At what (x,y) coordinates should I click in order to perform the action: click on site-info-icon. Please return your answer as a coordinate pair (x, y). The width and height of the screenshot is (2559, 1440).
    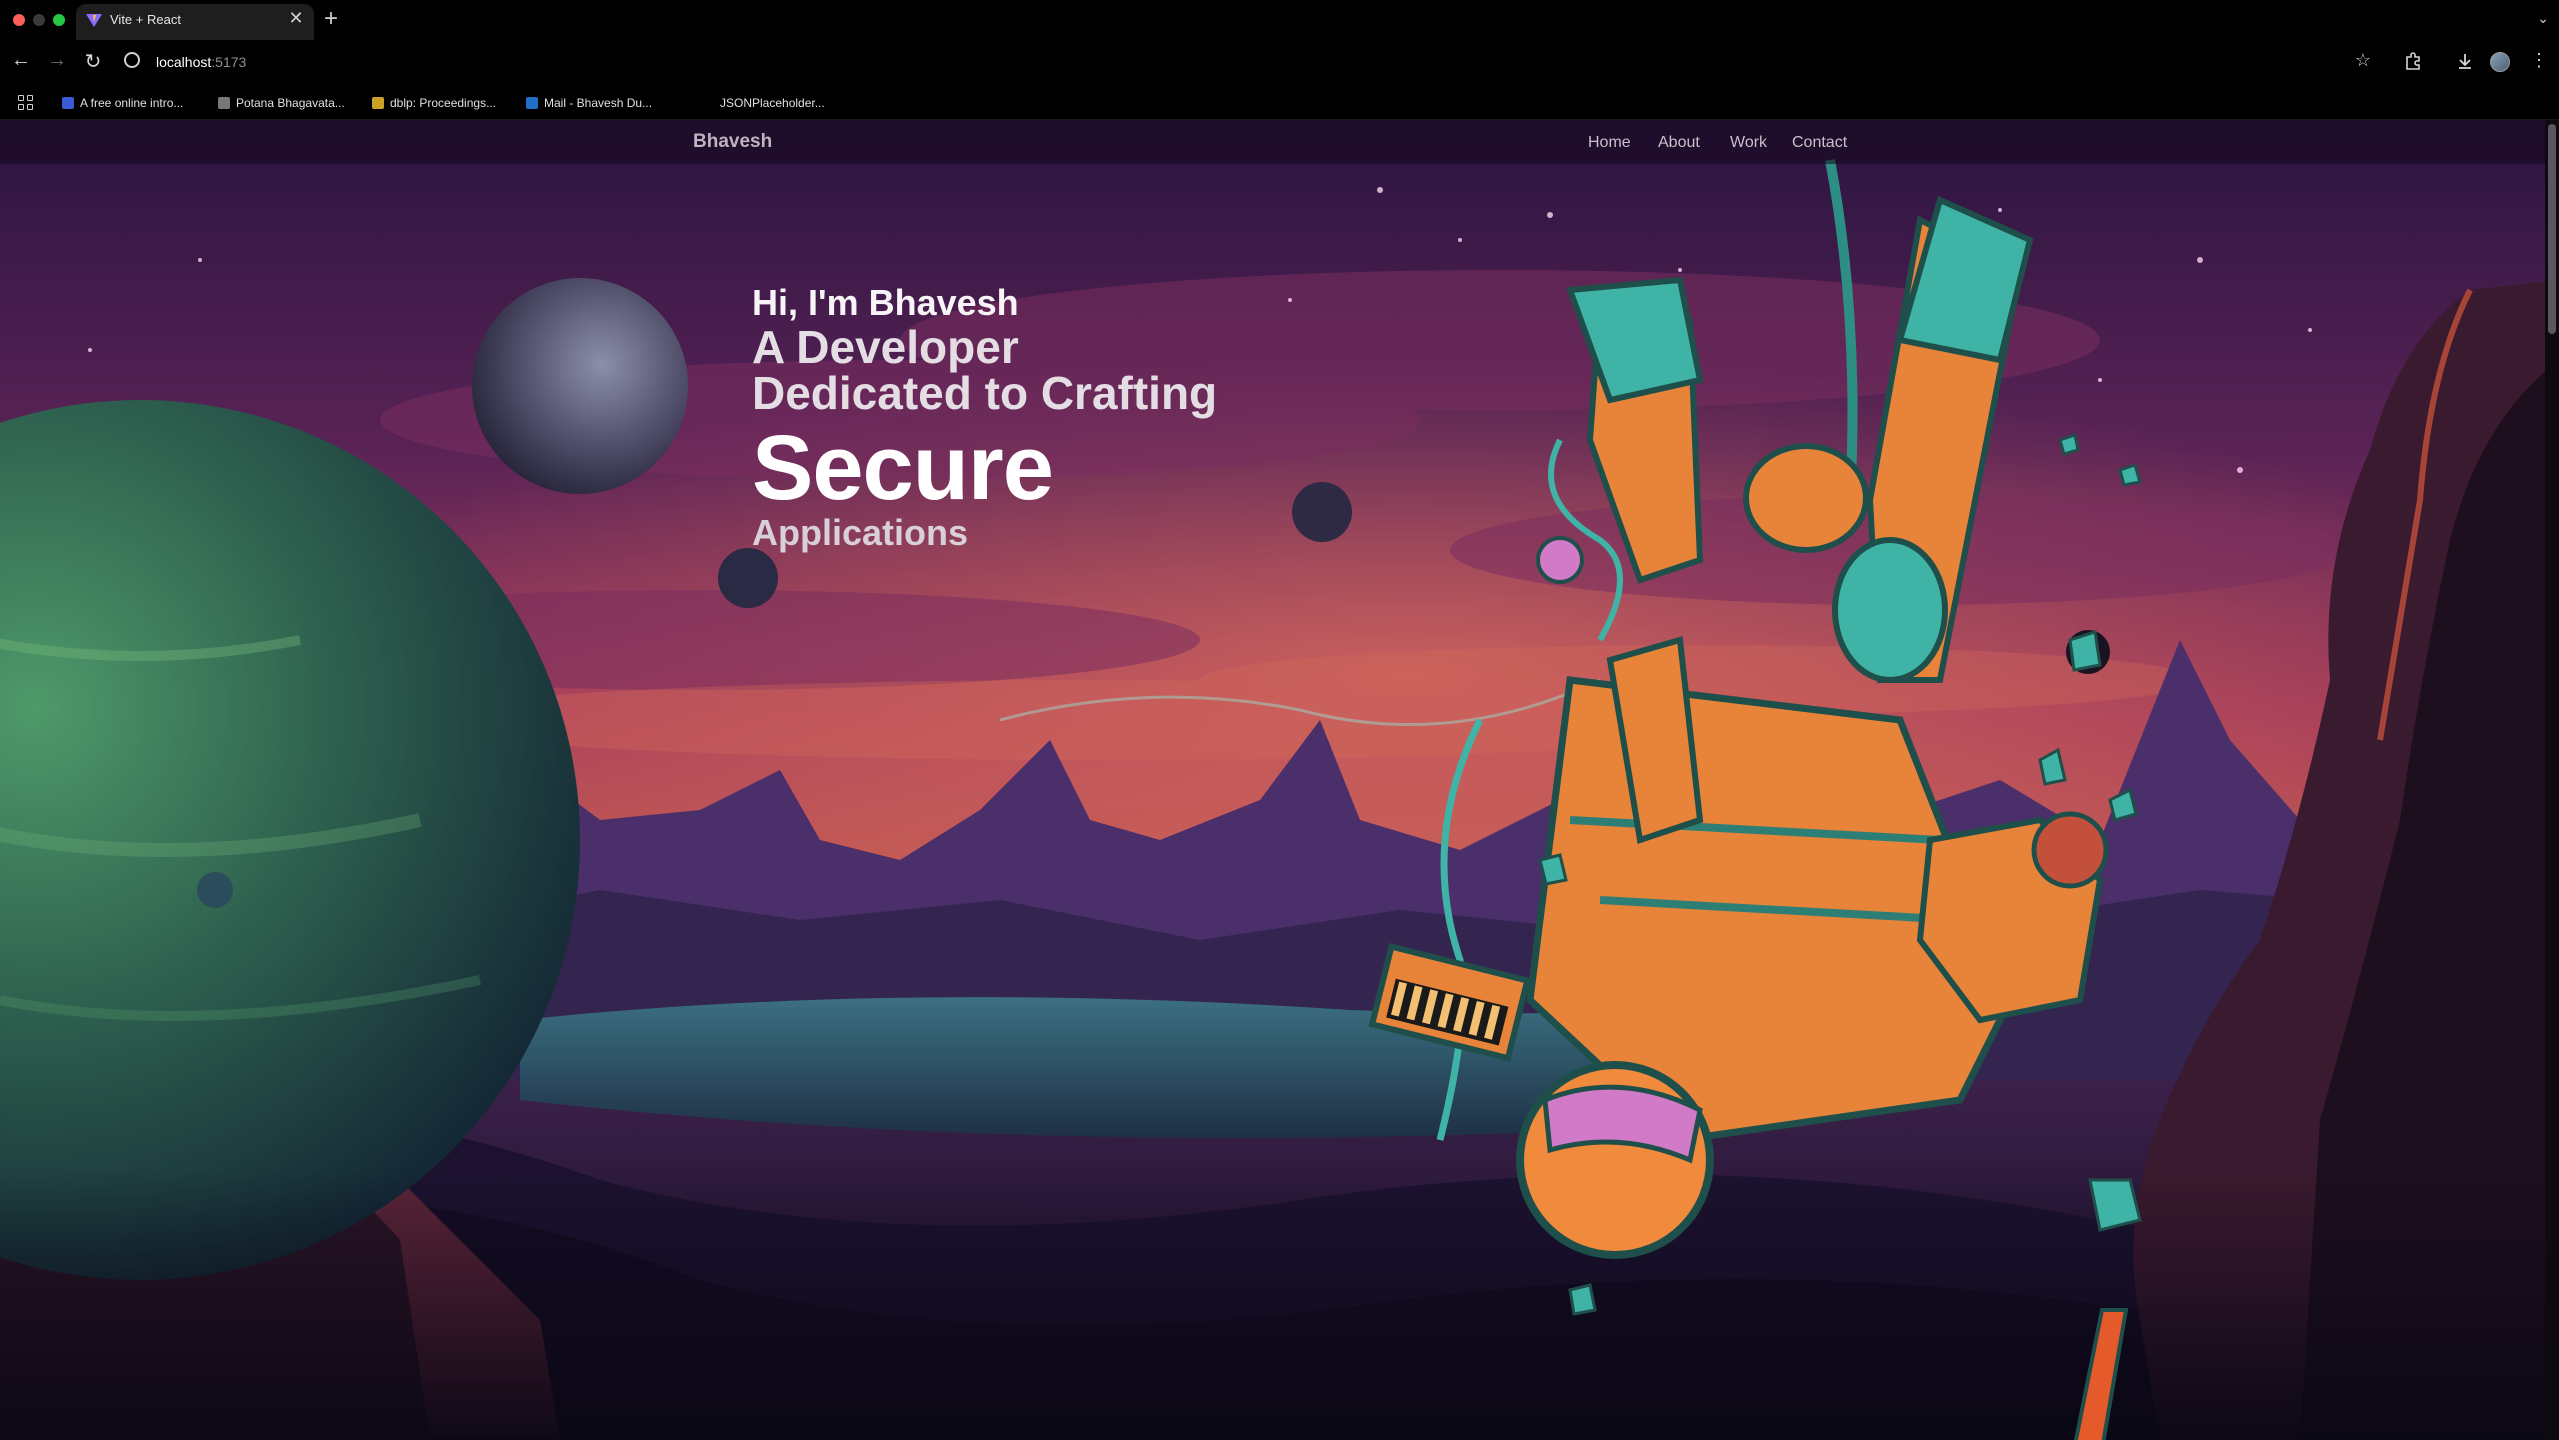
    Looking at the image, I should click on (132, 60).